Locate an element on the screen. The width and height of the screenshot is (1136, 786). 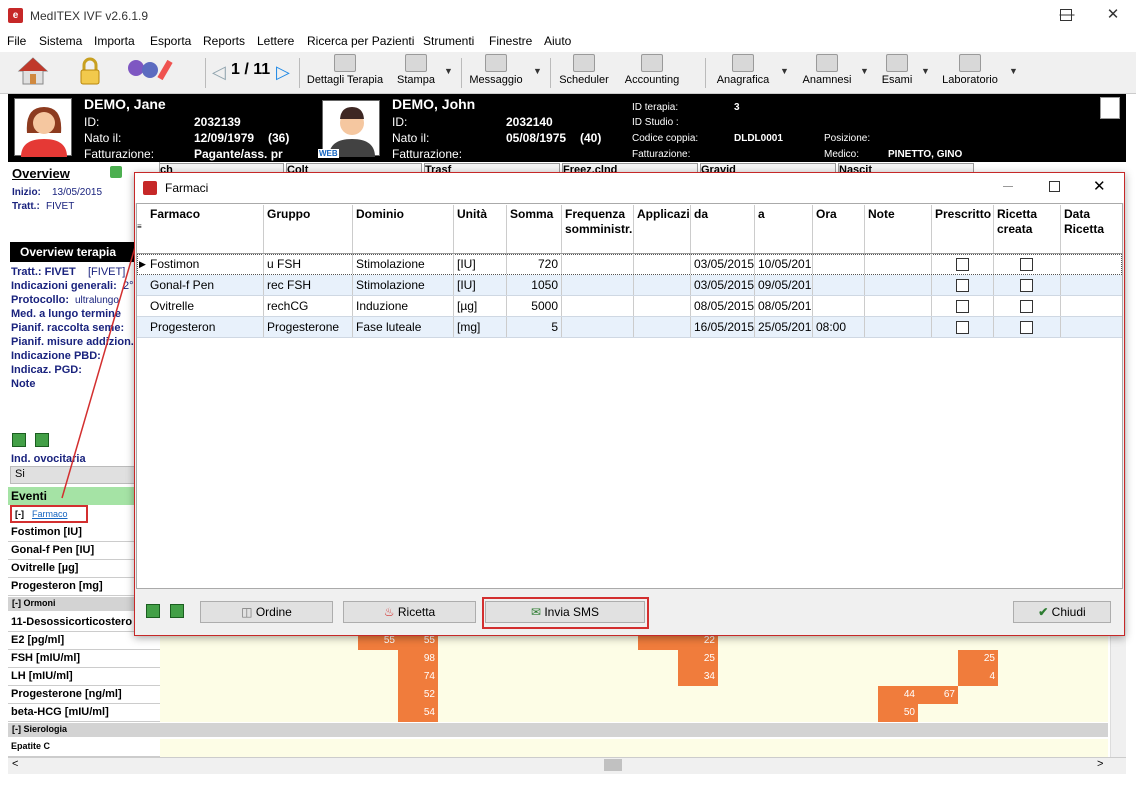
dialog-close-icon: ✕ is located at coordinates (1099, 186).